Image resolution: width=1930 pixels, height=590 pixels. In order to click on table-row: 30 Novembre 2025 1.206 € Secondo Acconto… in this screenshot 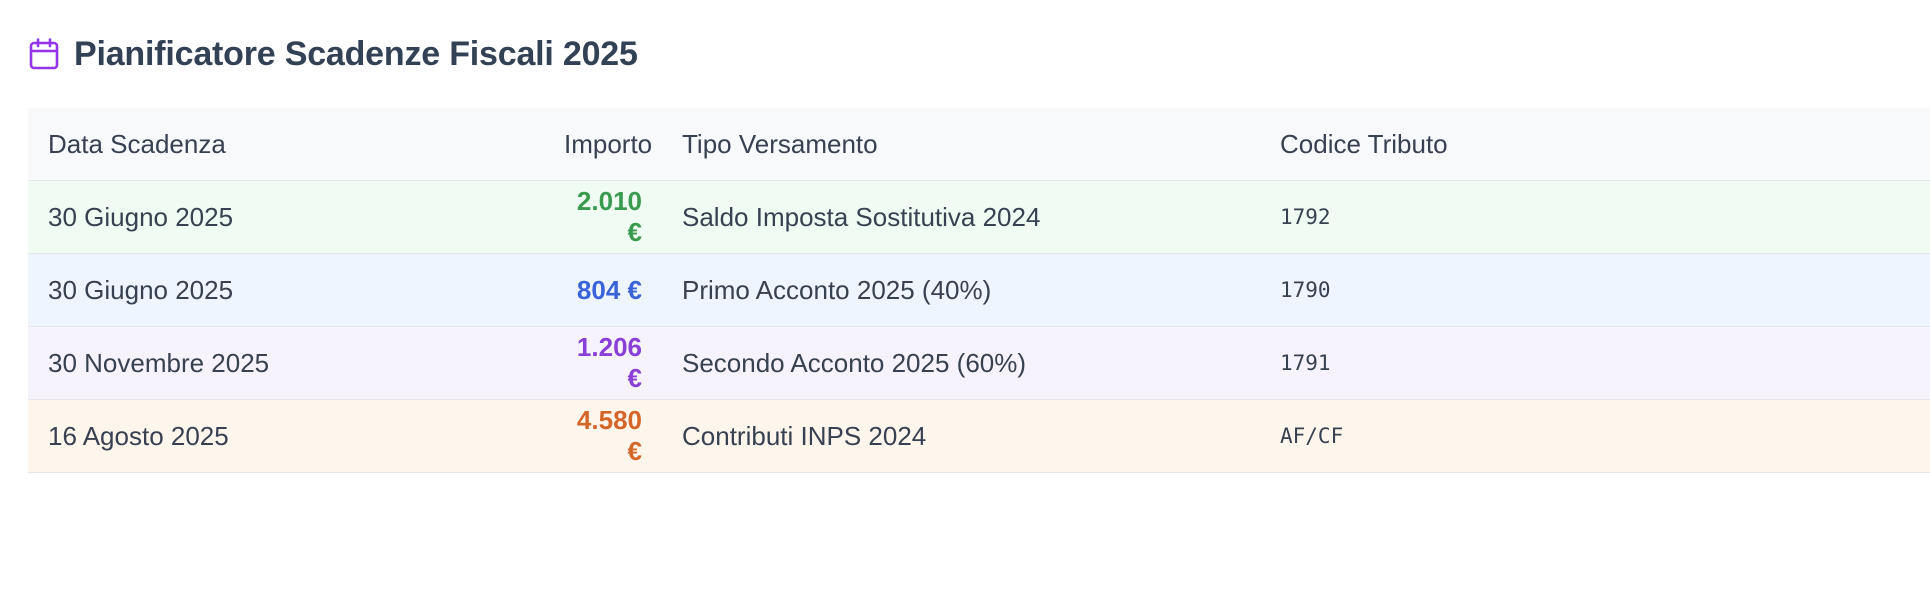, I will do `click(979, 363)`.